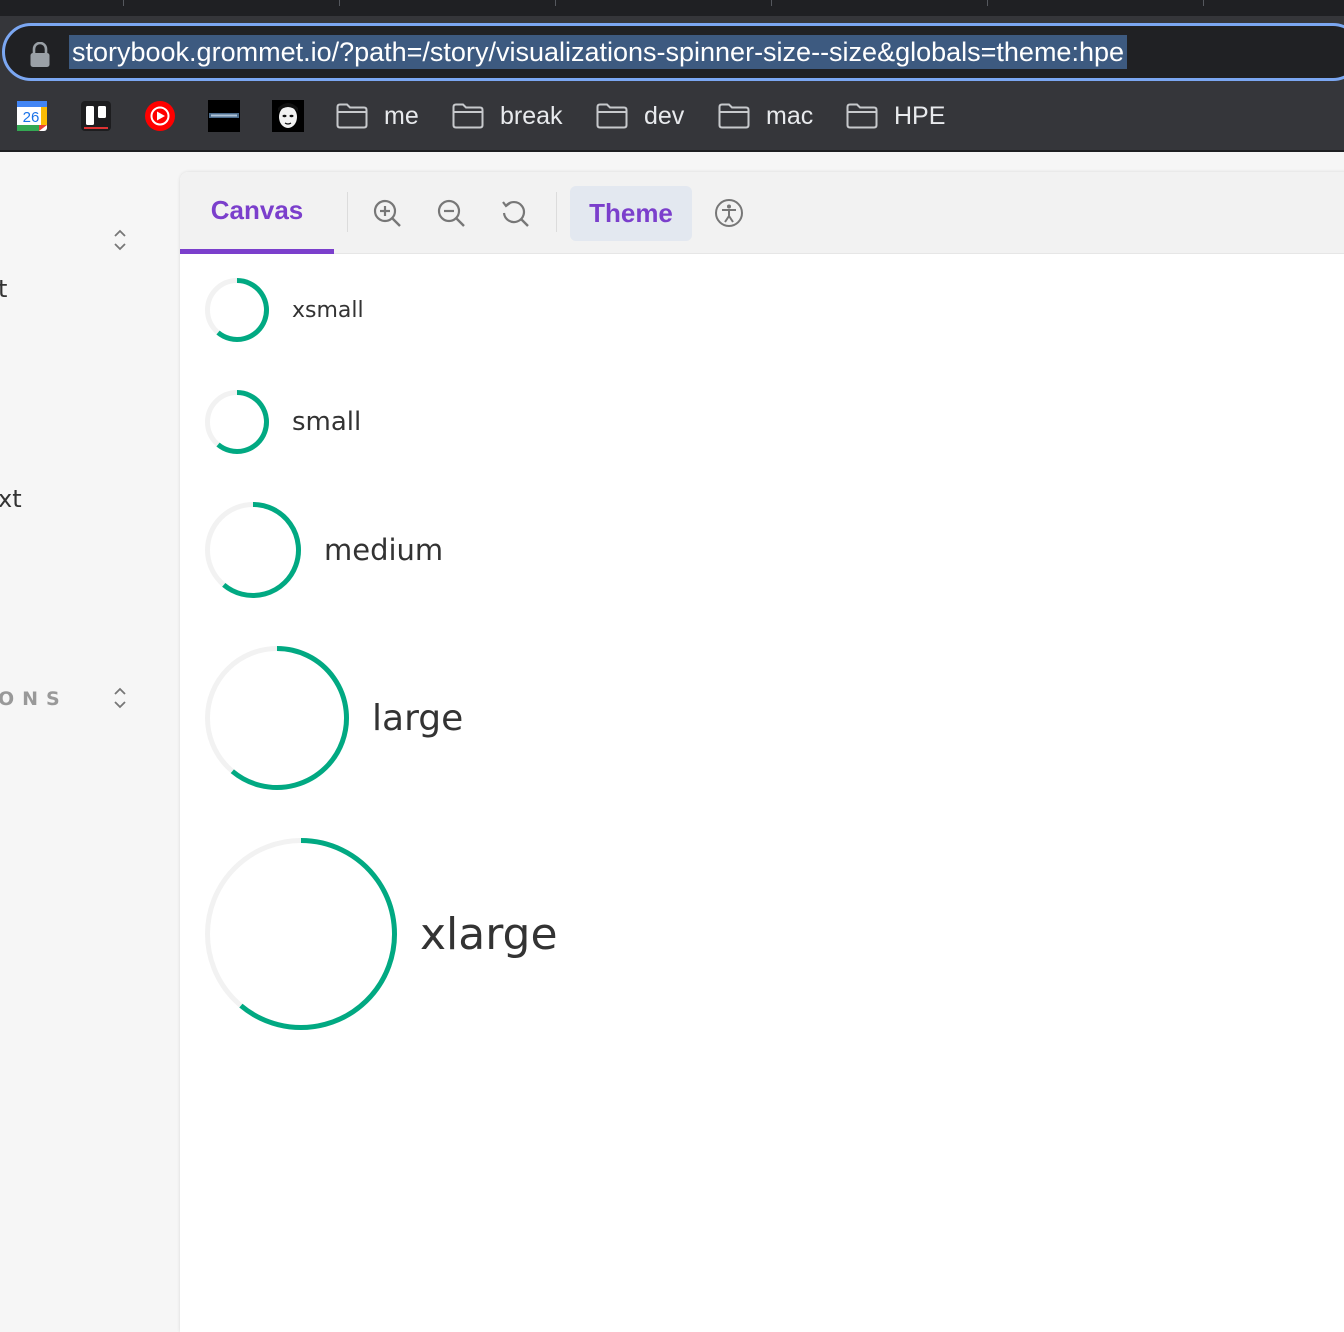  What do you see at coordinates (327, 422) in the screenshot?
I see `spinner-size-label: small` at bounding box center [327, 422].